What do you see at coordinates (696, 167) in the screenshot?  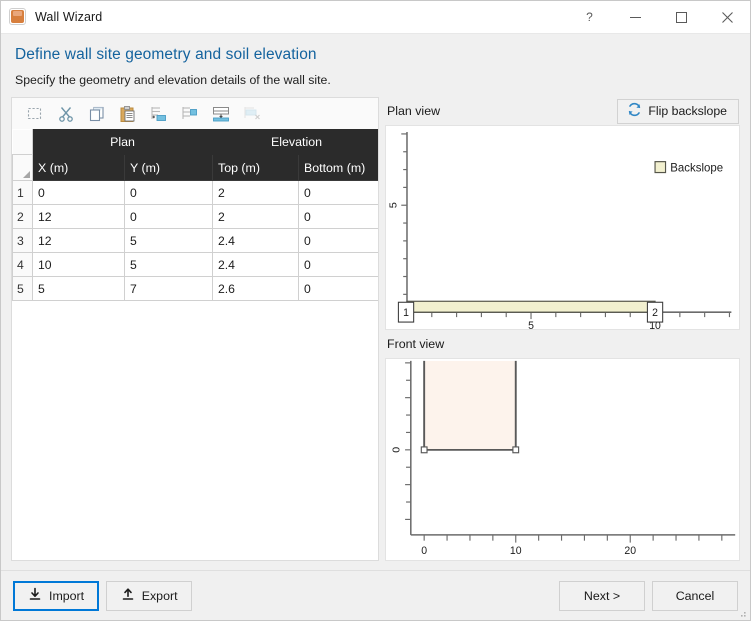 I see `legend-label-backslope: Backslope` at bounding box center [696, 167].